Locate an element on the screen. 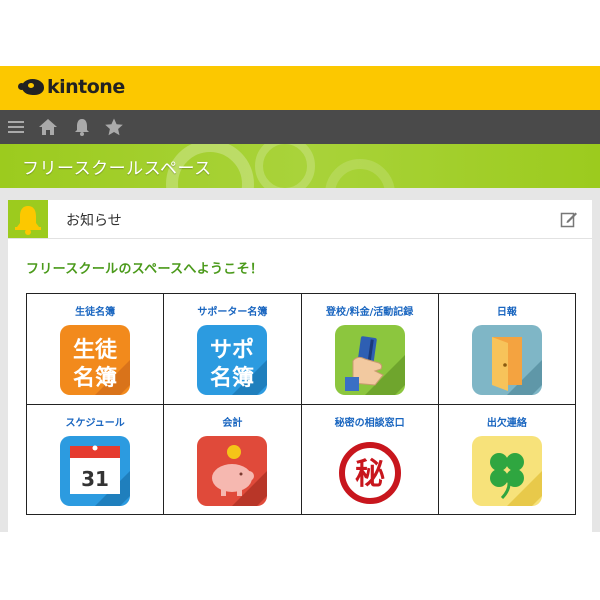  app-label: 日報 is located at coordinates (507, 313).